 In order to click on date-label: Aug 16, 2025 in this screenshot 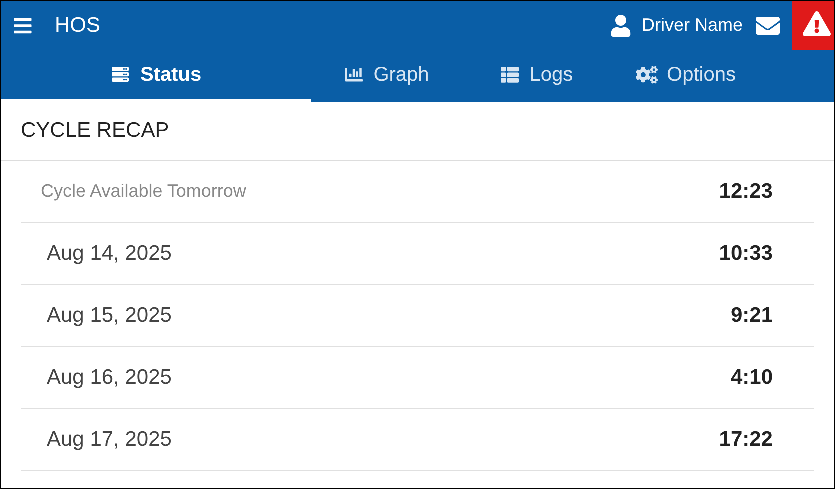, I will do `click(109, 377)`.